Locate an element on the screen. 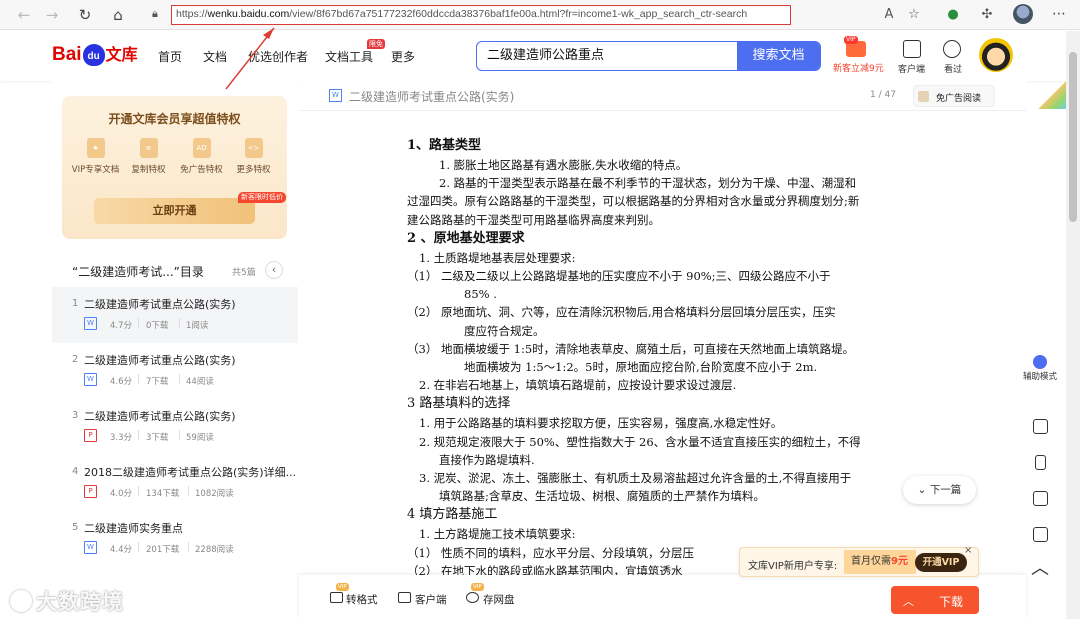 This screenshot has height=619, width=1080. pdf-file-icon: P is located at coordinates (90, 435).